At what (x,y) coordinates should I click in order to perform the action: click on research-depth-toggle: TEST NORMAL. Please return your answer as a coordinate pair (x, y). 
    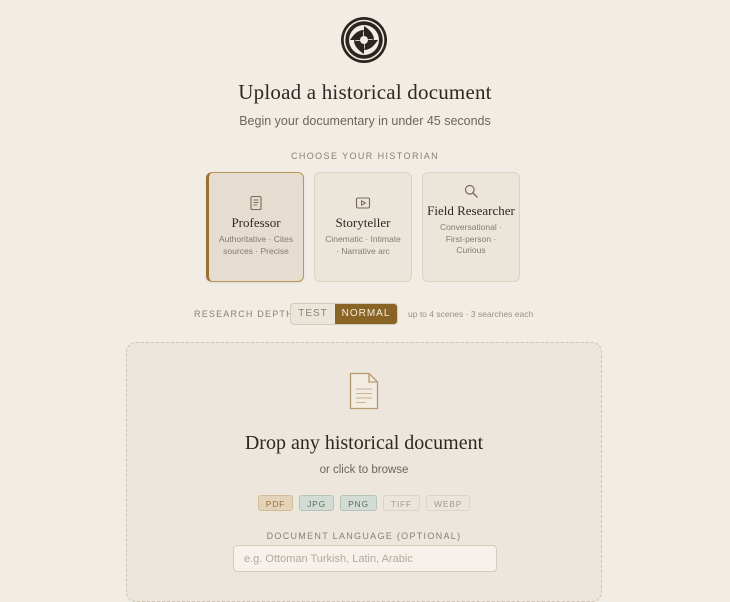
    Looking at the image, I should click on (344, 314).